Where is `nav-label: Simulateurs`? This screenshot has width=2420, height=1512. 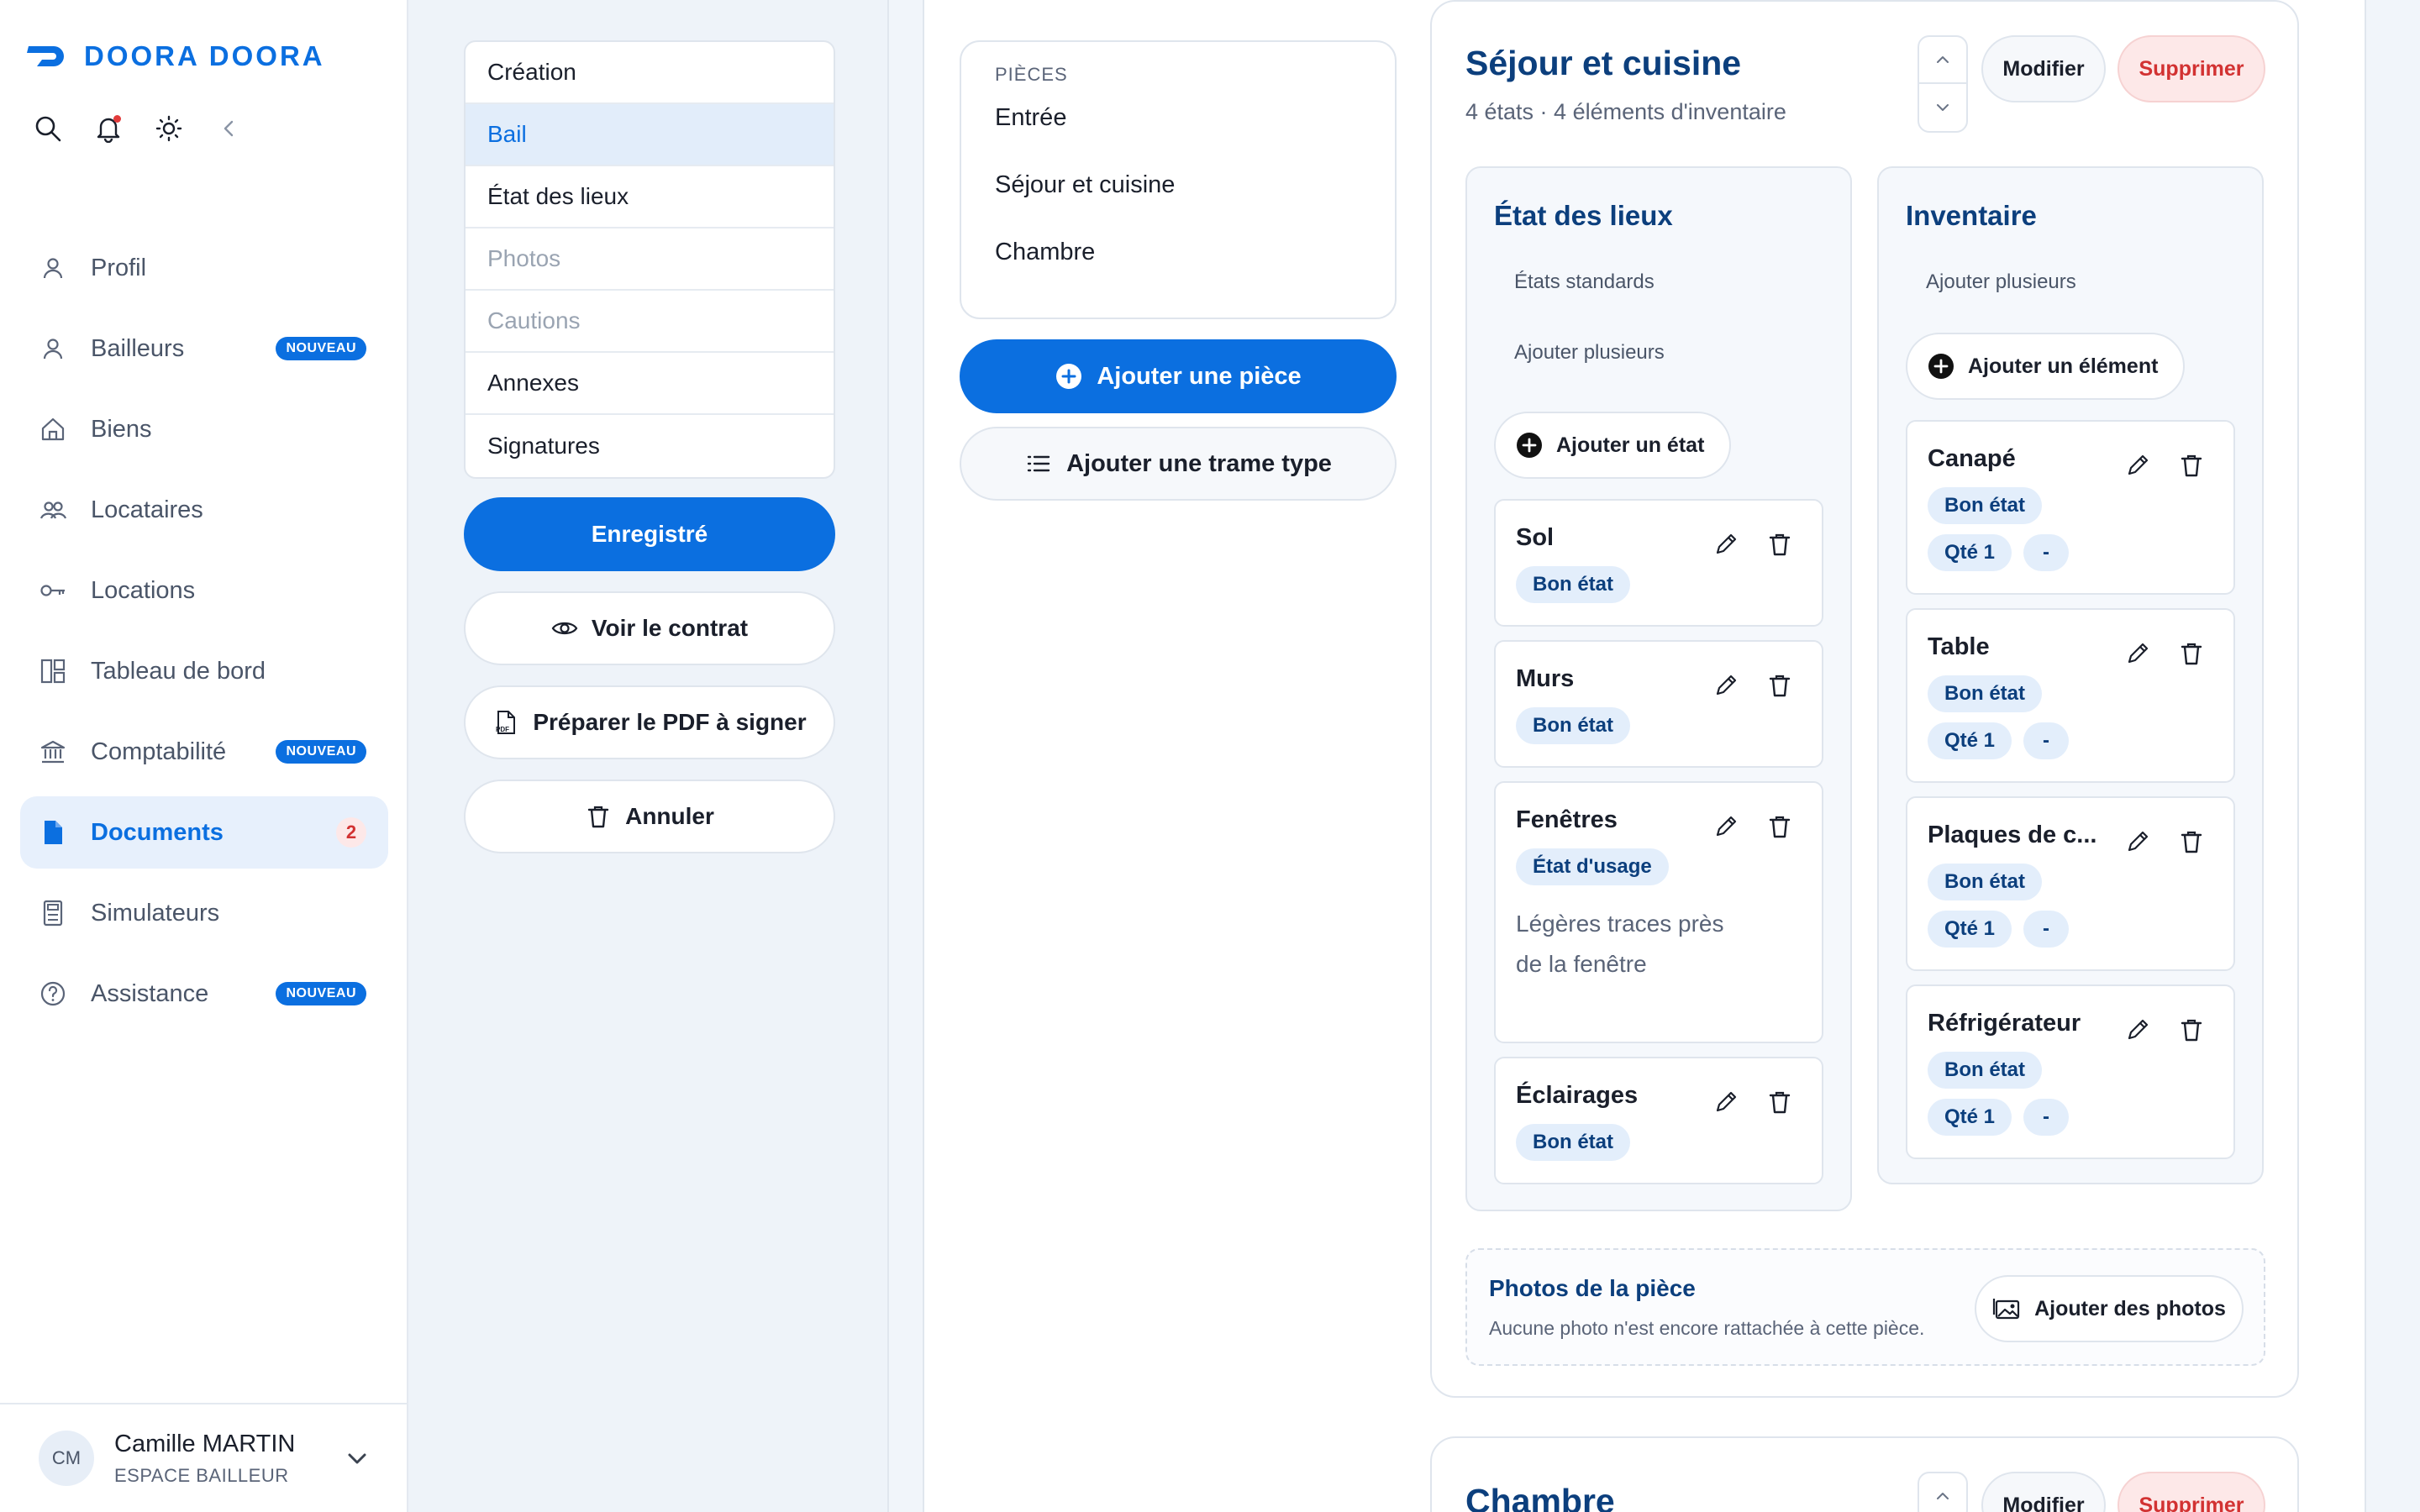 nav-label: Simulateurs is located at coordinates (155, 913).